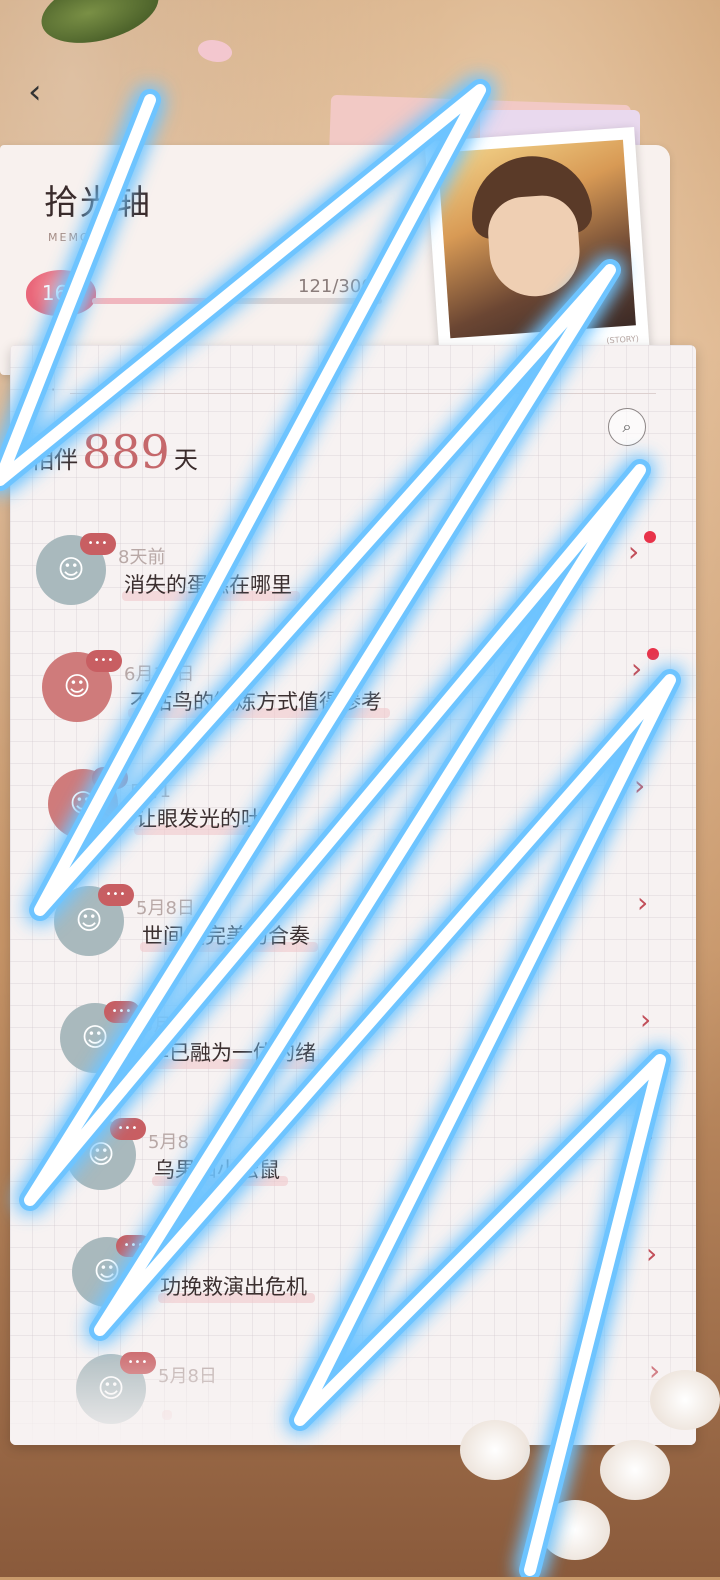 The height and width of the screenshot is (1580, 720). What do you see at coordinates (142, 557) in the screenshot?
I see `story-date: 8天前` at bounding box center [142, 557].